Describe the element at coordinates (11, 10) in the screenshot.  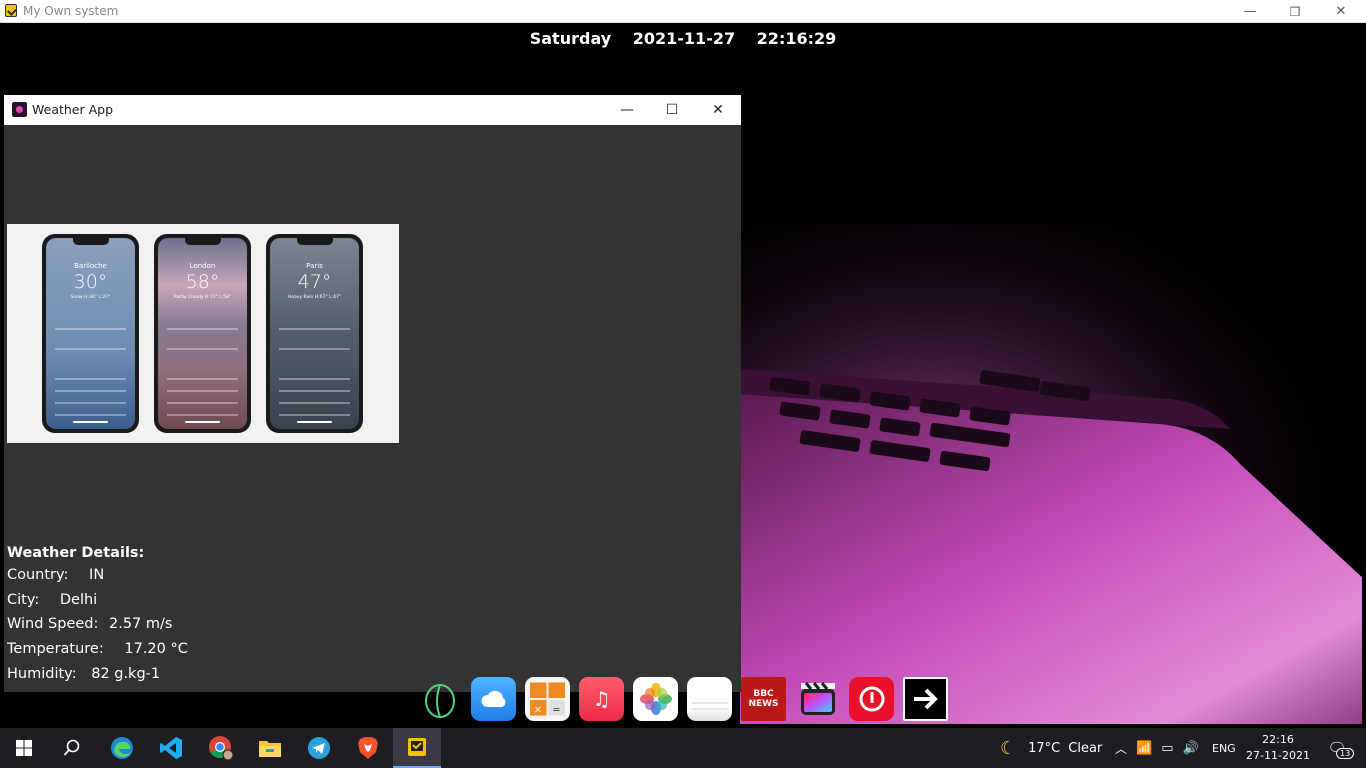
I see `app-shield-icon` at that location.